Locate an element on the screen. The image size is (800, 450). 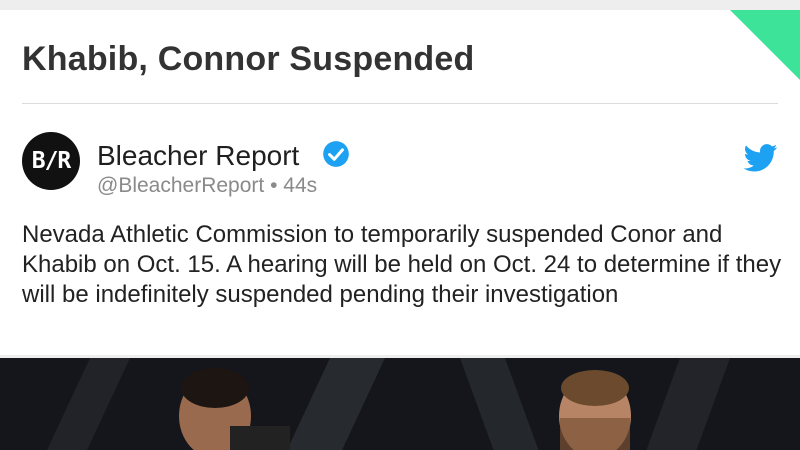
author-meta: @BleacherReport • 44s is located at coordinates (207, 186).